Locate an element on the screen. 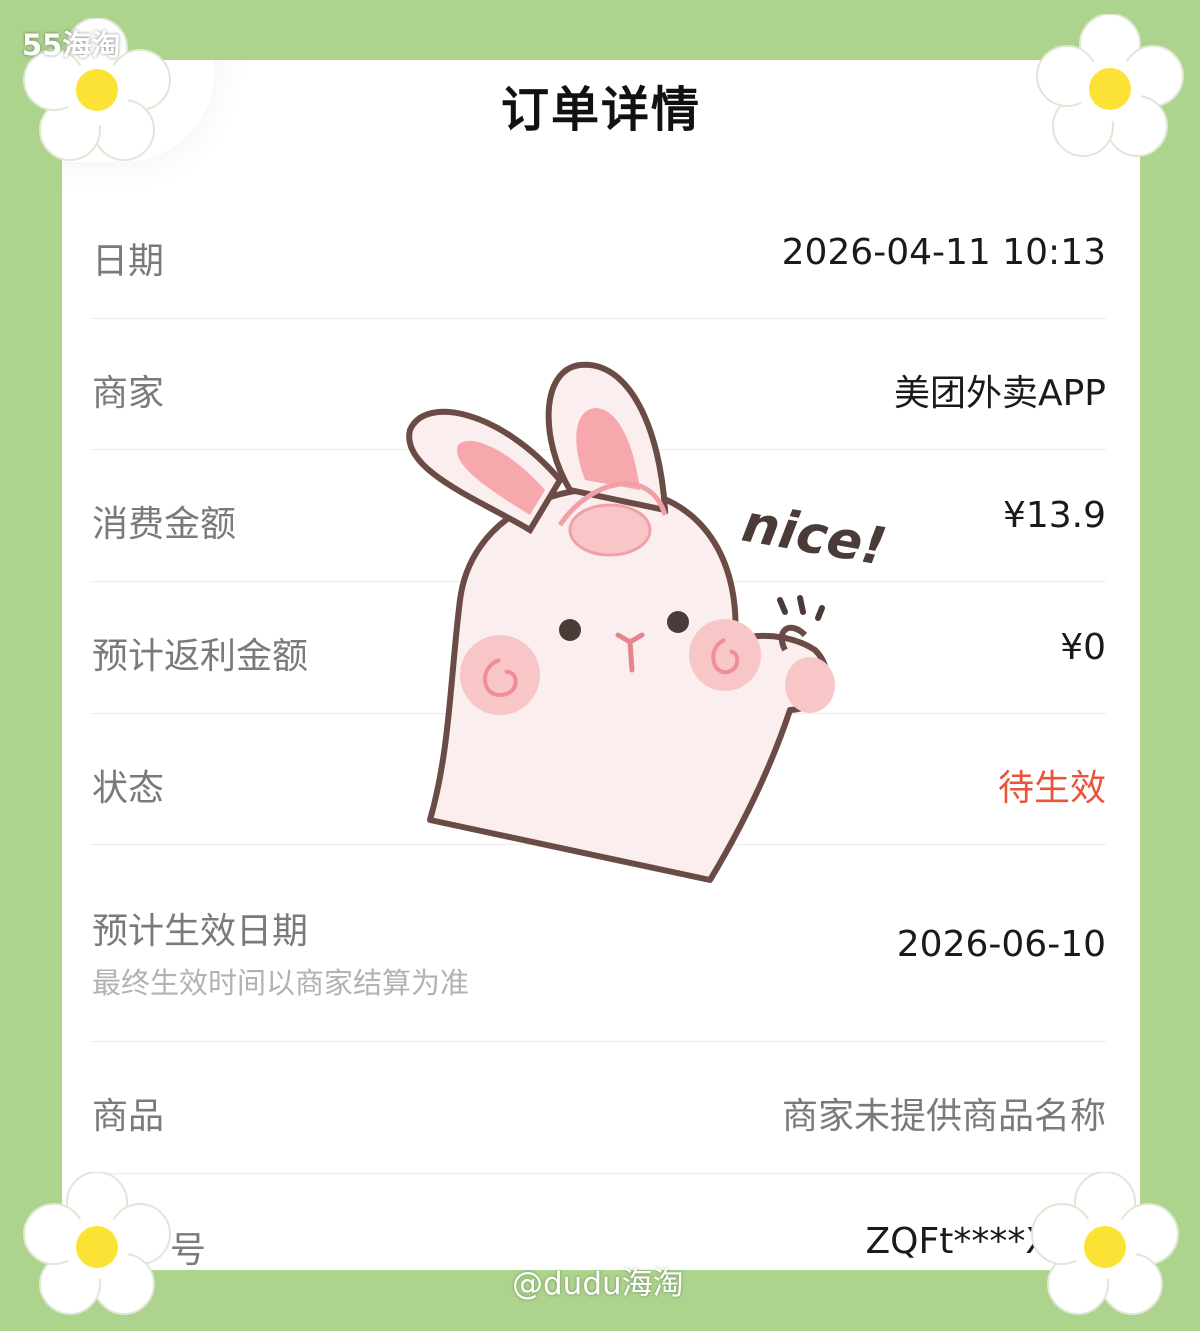 Image resolution: width=1200 pixels, height=1331 pixels. order-number-value: ZQFt****X is located at coordinates (957, 1241).